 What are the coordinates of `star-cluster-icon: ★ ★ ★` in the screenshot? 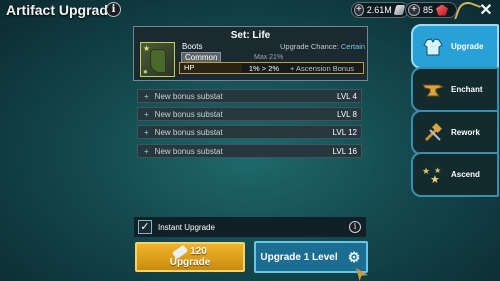 It's located at (433, 175).